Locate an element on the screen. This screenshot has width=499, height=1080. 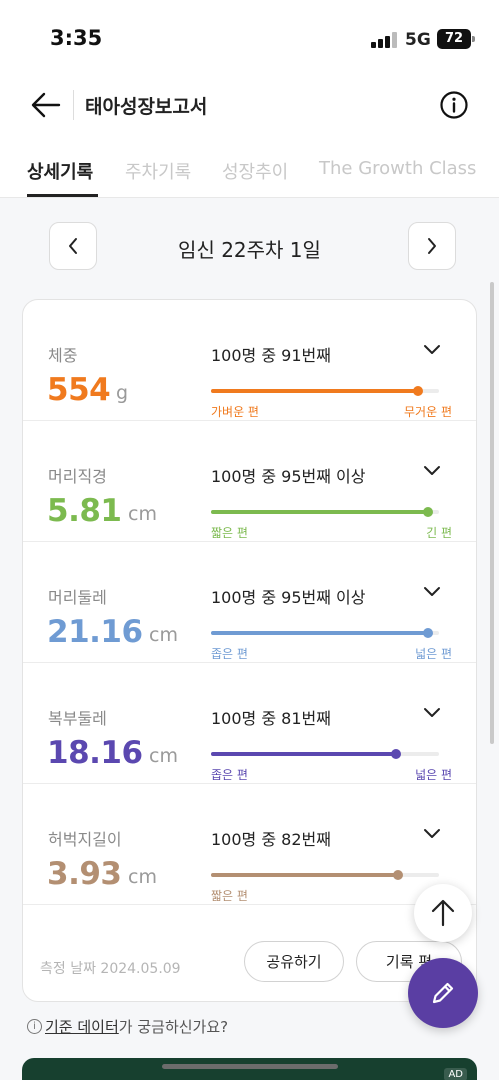
write-record-fab is located at coordinates (443, 993).